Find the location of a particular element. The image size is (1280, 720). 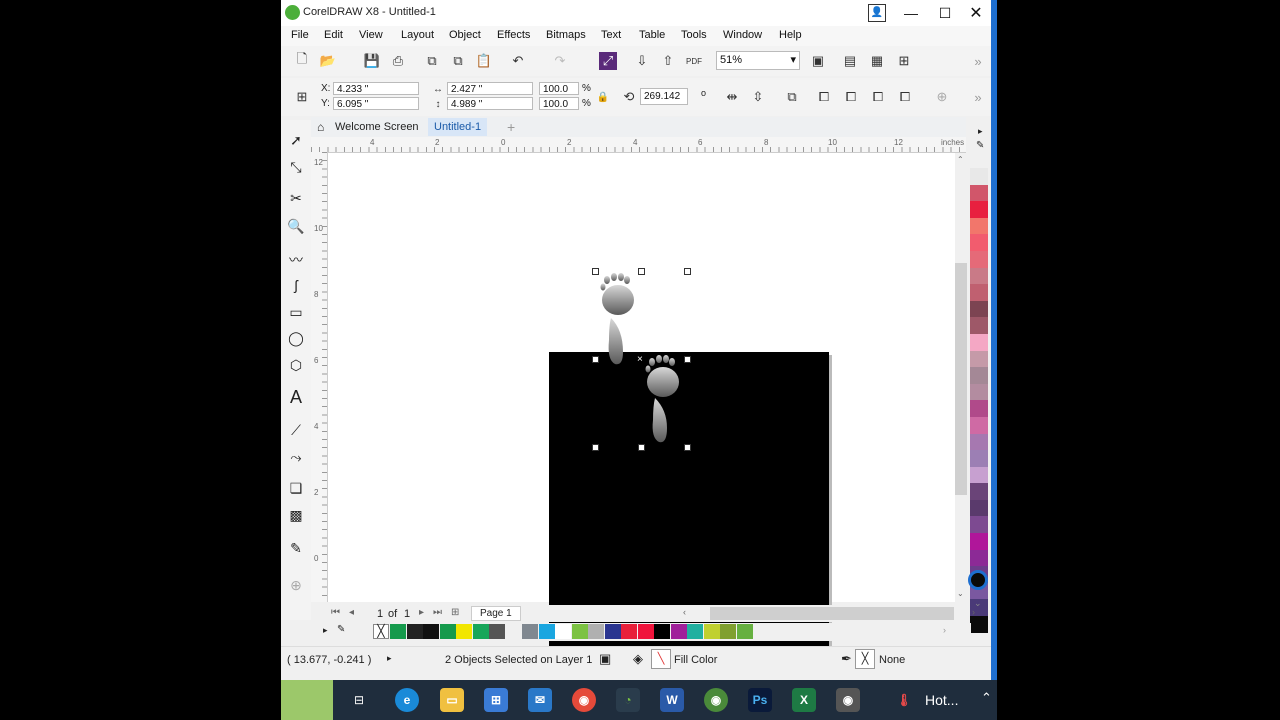

scroll-down-icon: ⌄ is located at coordinates (960, 593).